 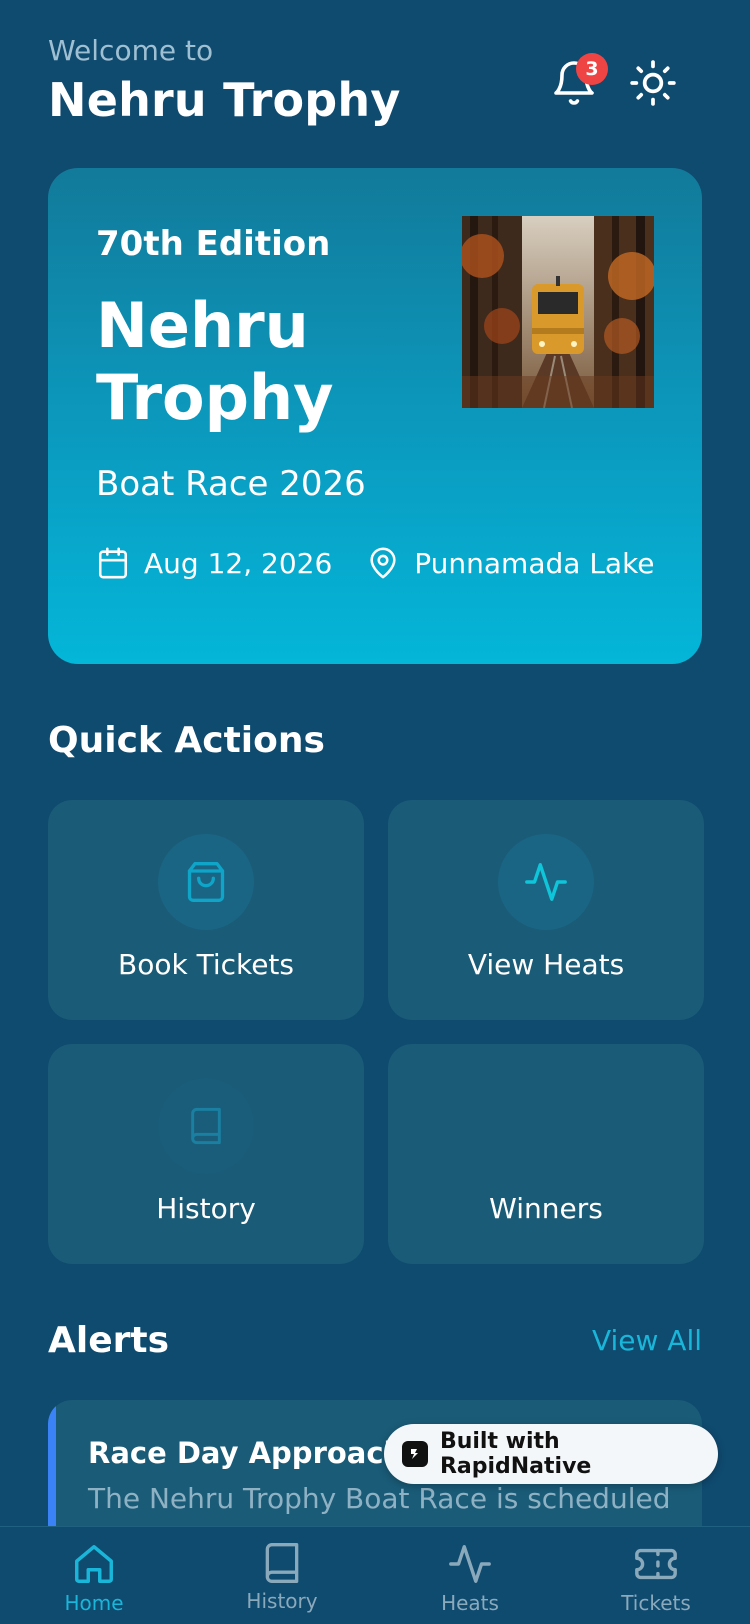 I want to click on hero-edition: 70th Edition, so click(x=213, y=244).